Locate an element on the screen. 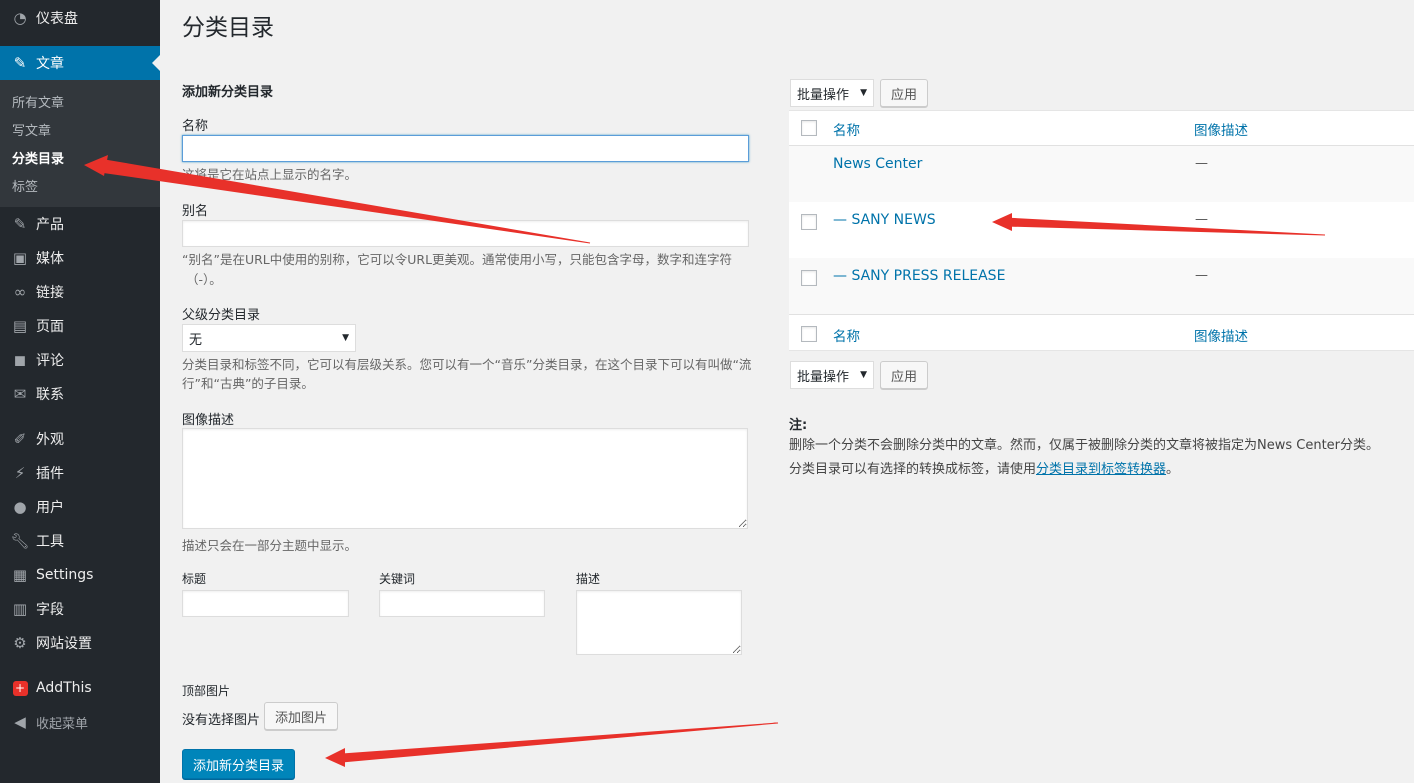 Image resolution: width=1414 pixels, height=783 pixels. bulk-actions-select-top: 批量操作 ▼ is located at coordinates (832, 93).